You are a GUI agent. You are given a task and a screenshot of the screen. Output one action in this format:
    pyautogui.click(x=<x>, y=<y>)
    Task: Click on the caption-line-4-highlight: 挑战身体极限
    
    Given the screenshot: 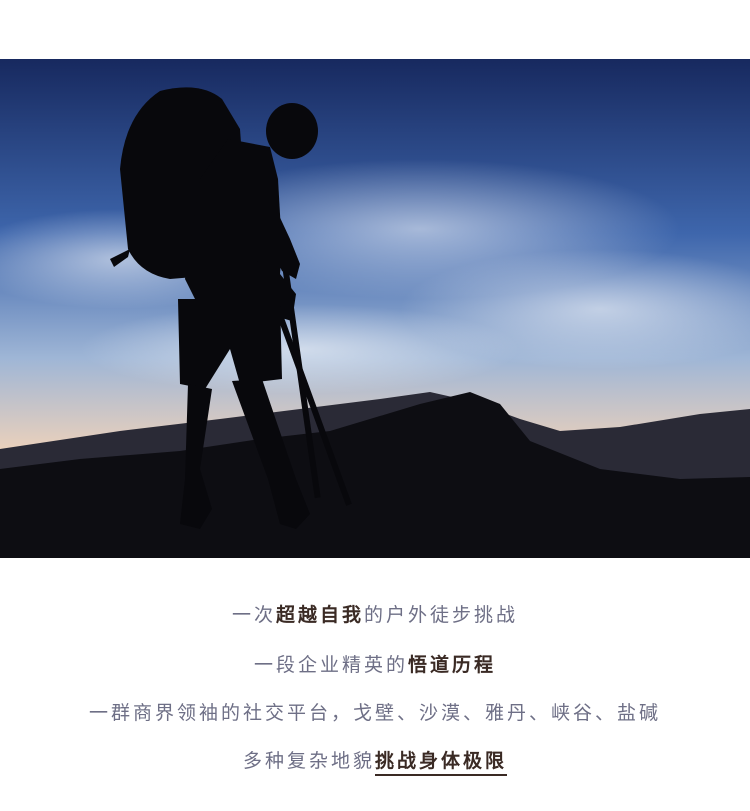 What is the action you would take?
    pyautogui.click(x=441, y=763)
    